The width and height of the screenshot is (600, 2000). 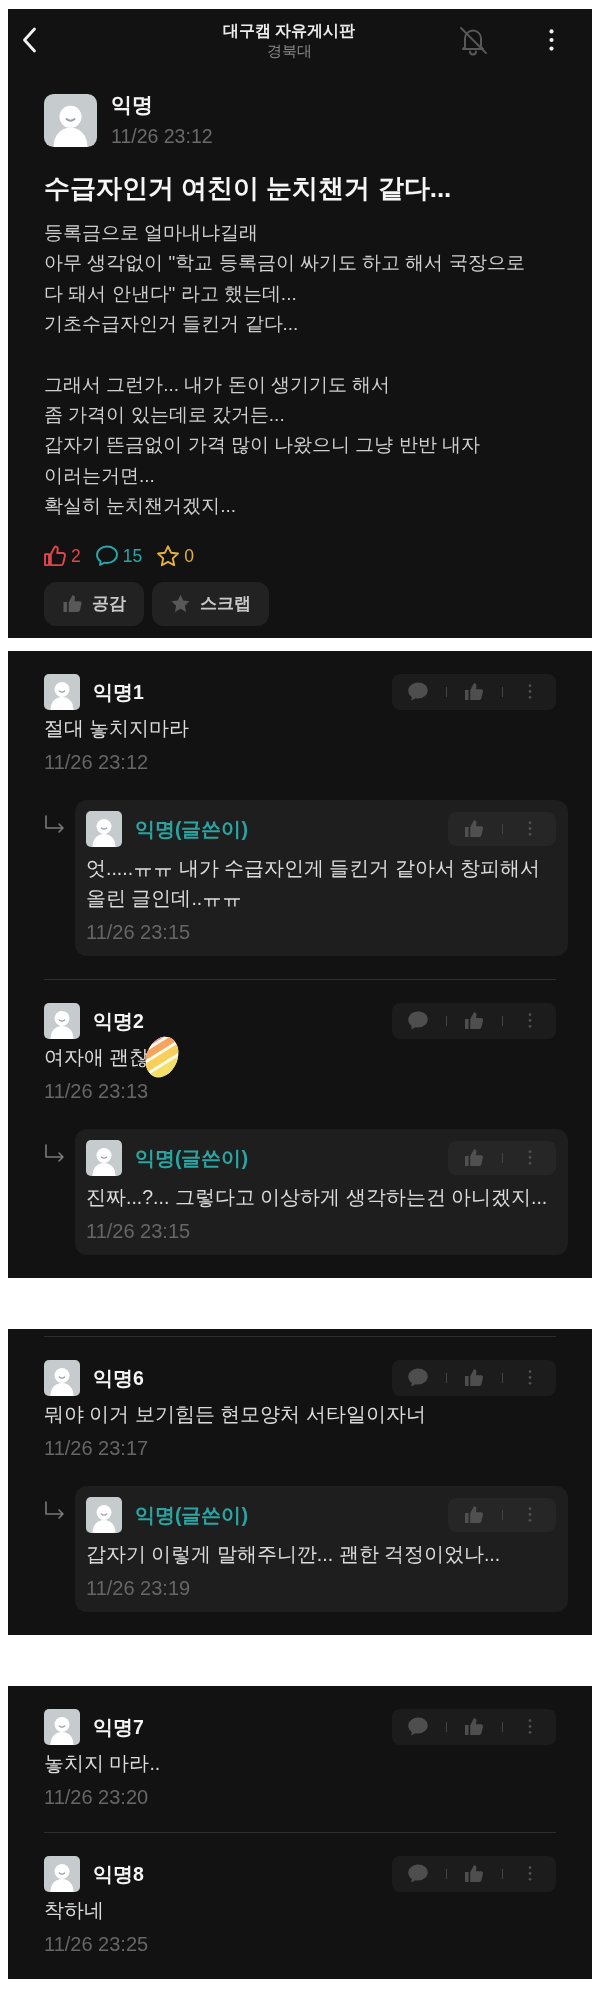 I want to click on scrap-button: 스크랩, so click(x=210, y=603).